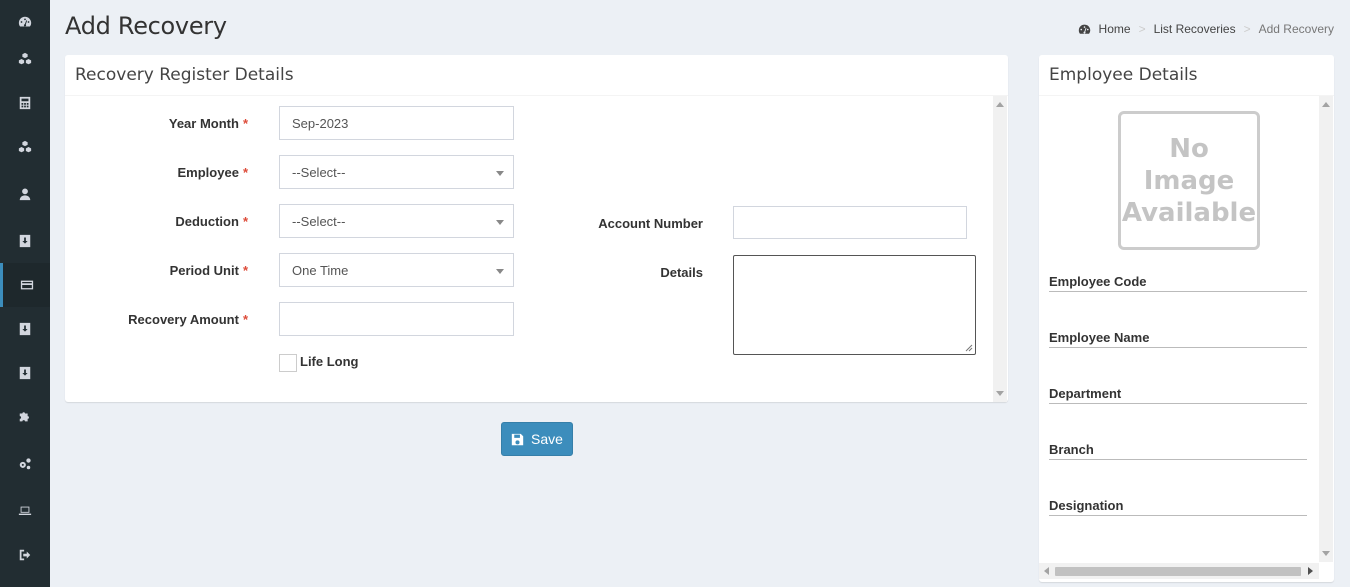 This screenshot has height=587, width=1350. I want to click on sidebar-item-user, so click(25, 194).